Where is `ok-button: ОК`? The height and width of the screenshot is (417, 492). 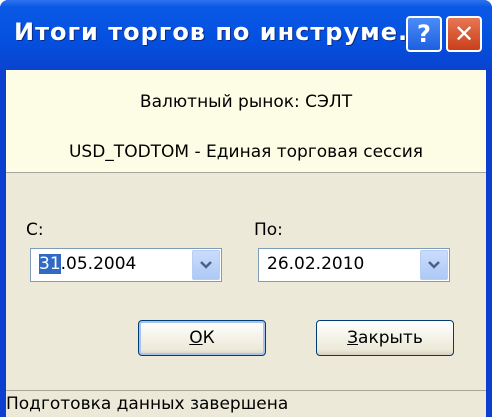 ok-button: ОК is located at coordinates (202, 338).